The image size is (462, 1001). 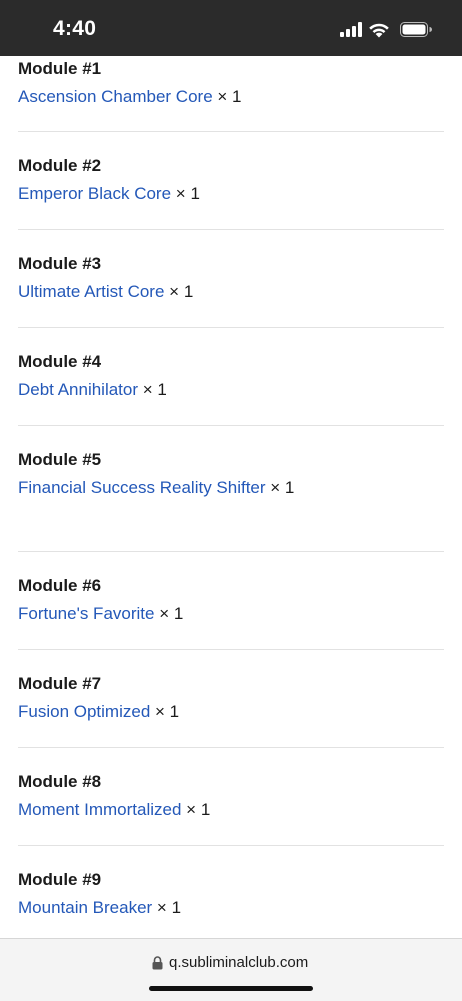 I want to click on module-line: Fusion Optimized × 1, so click(x=163, y=712).